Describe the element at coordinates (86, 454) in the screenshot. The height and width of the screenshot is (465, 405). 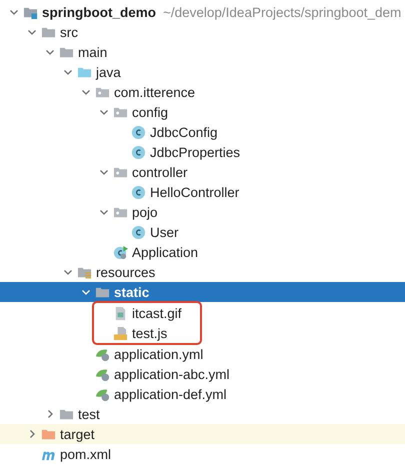
I see `file-name: pom.xml` at that location.